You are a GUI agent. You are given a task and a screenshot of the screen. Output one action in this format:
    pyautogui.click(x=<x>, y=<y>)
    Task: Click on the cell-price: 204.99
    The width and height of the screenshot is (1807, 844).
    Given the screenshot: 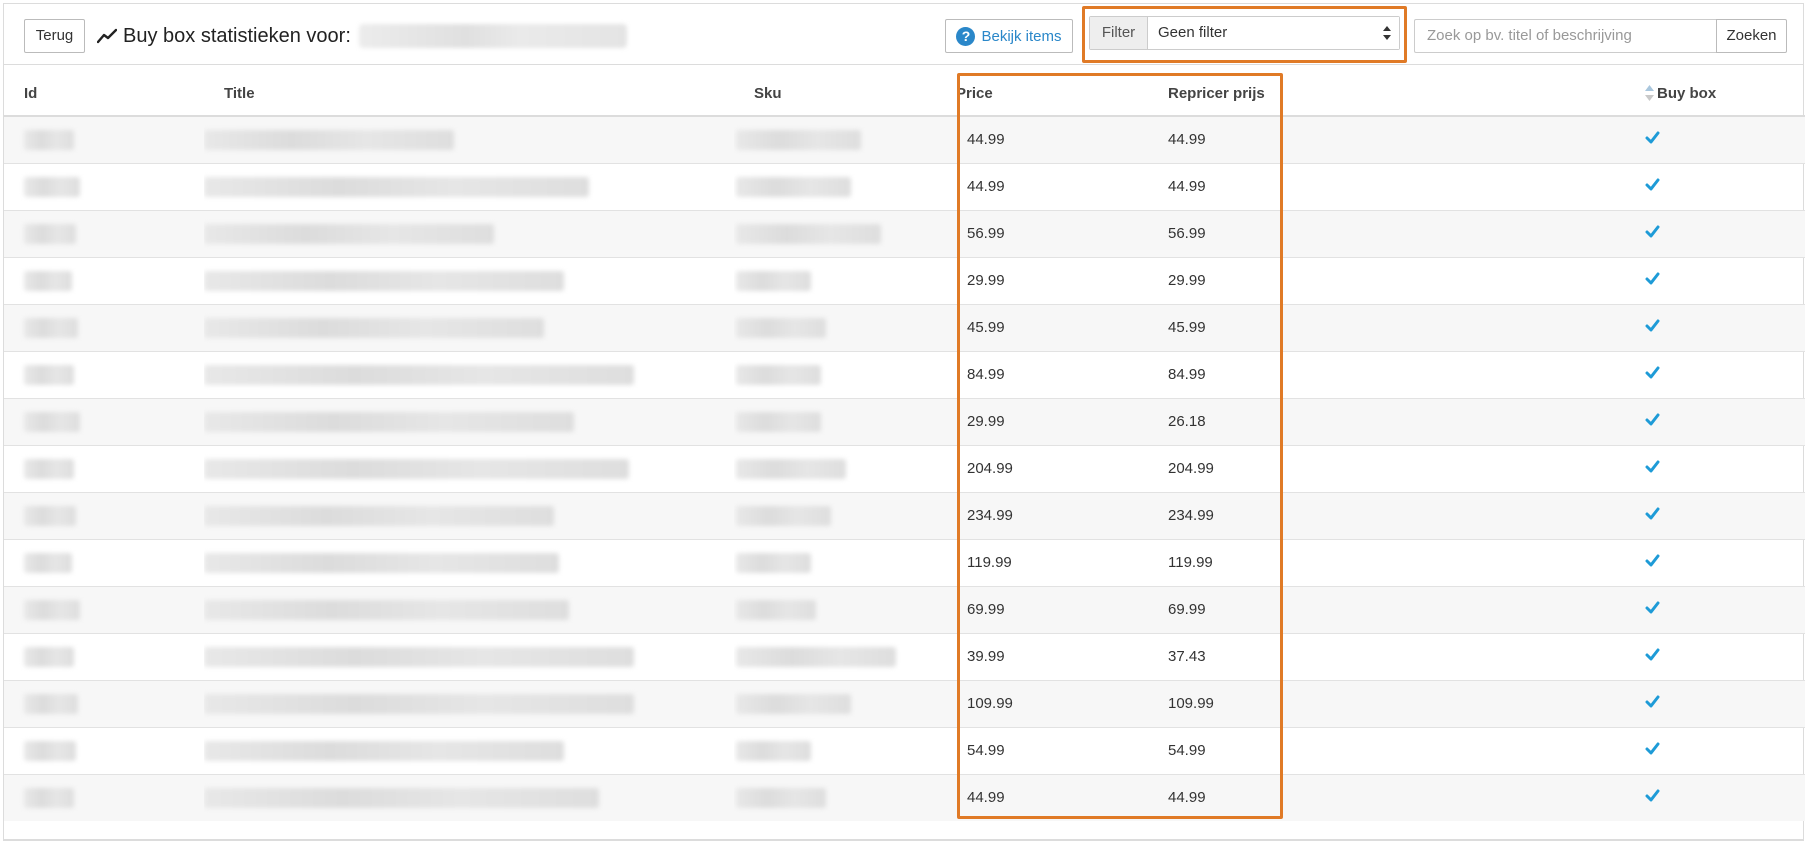 What is the action you would take?
    pyautogui.click(x=1042, y=468)
    